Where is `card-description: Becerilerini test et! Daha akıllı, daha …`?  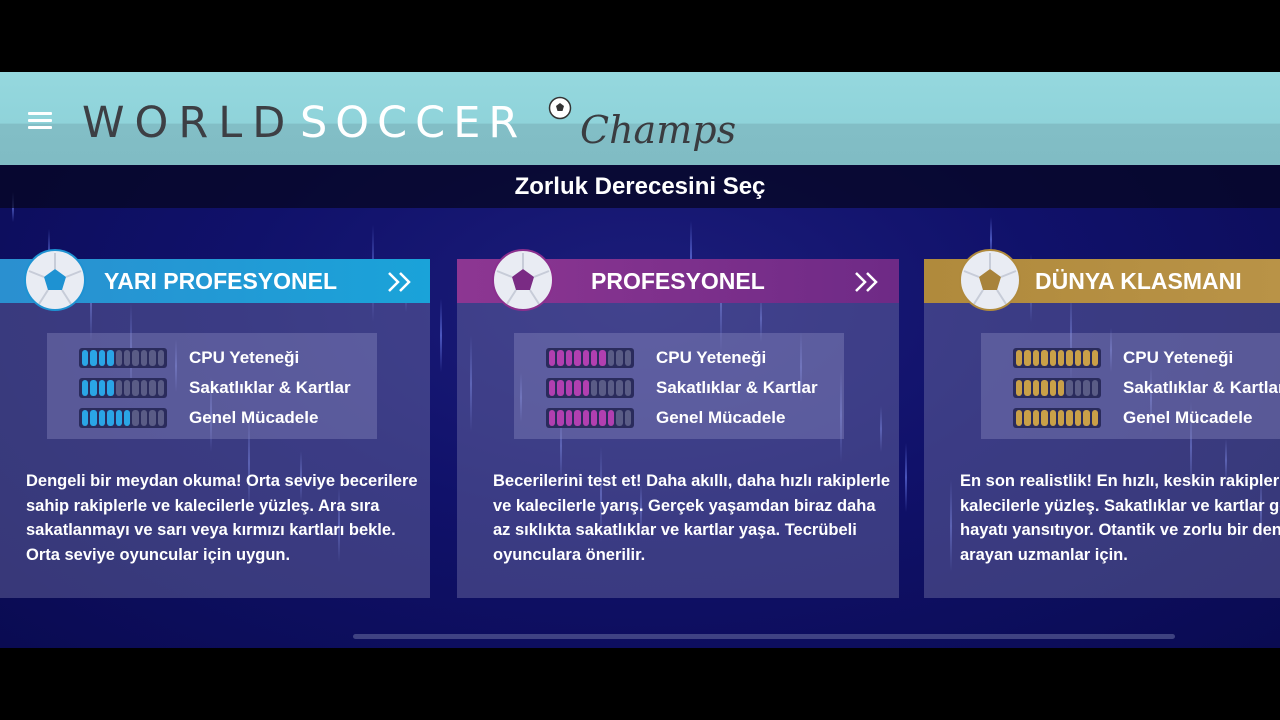 card-description: Becerilerini test et! Daha akıllı, daha … is located at coordinates (692, 518).